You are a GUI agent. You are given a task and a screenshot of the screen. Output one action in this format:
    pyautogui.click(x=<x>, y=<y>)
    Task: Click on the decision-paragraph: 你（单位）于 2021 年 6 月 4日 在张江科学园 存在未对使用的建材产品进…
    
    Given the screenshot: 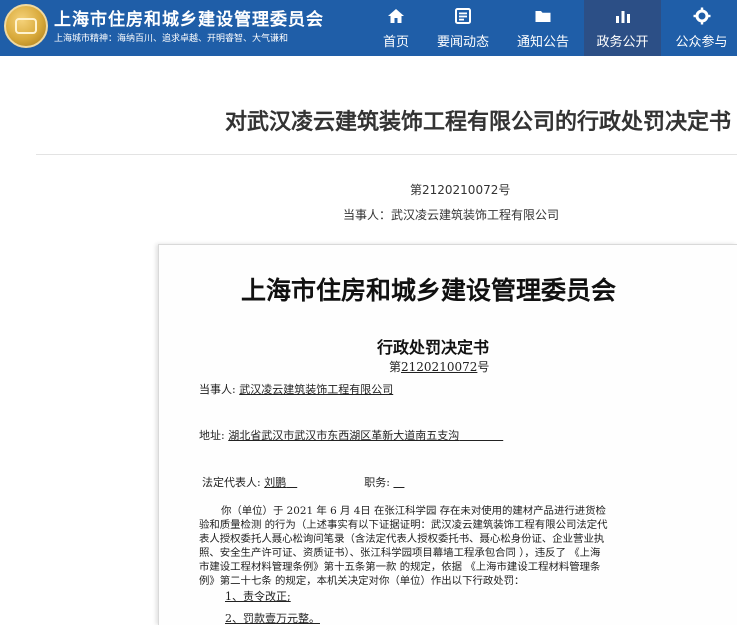 What is the action you would take?
    pyautogui.click(x=462, y=546)
    